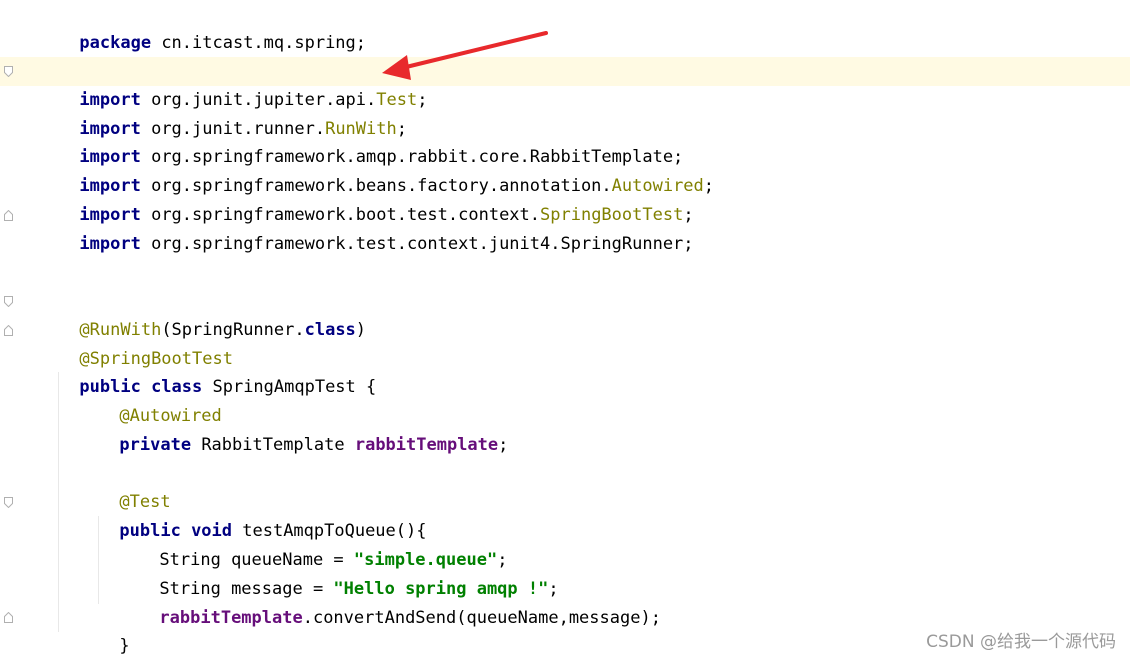 The width and height of the screenshot is (1130, 660). Describe the element at coordinates (565, 83) in the screenshot. I see `code-line-current: import org.junit.jupiter.api.Test;` at that location.